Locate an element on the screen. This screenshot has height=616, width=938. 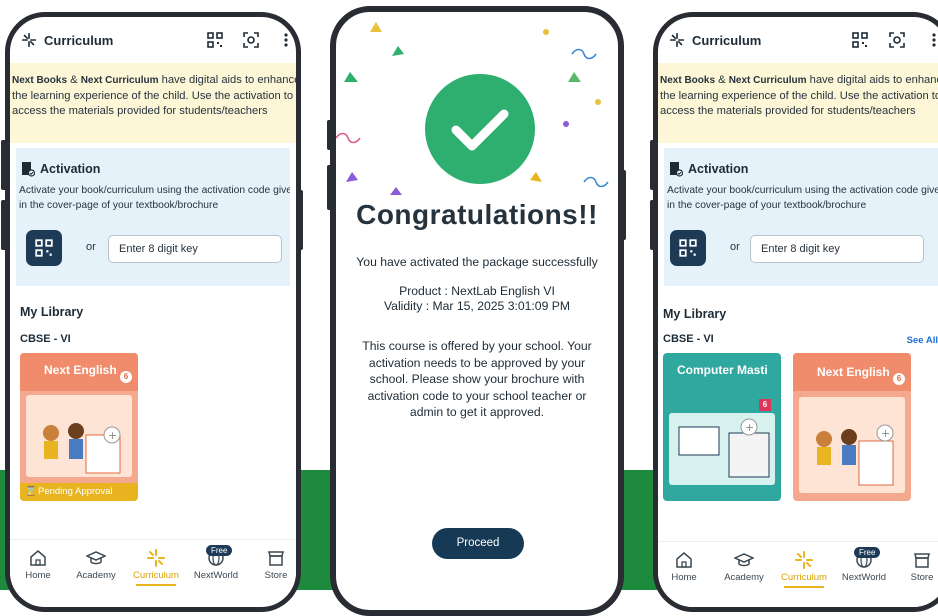
book-title: Computer Masti is located at coordinates (722, 370).